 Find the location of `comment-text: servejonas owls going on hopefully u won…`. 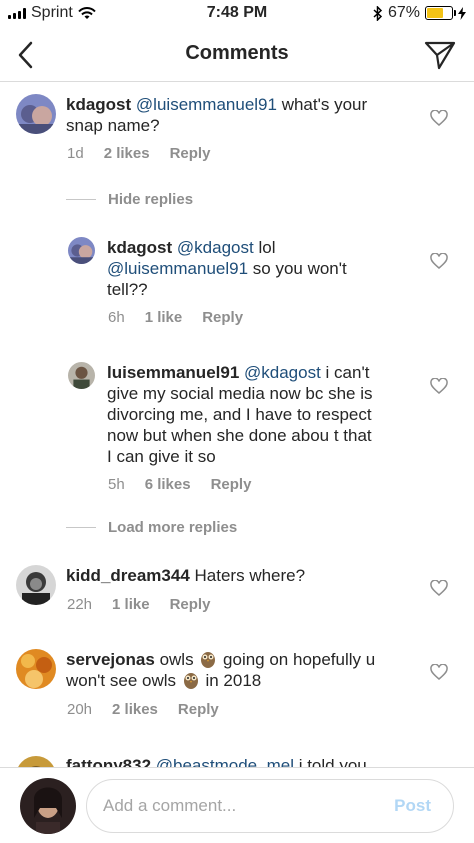

comment-text: servejonas owls going on hopefully u won… is located at coordinates (241, 670).